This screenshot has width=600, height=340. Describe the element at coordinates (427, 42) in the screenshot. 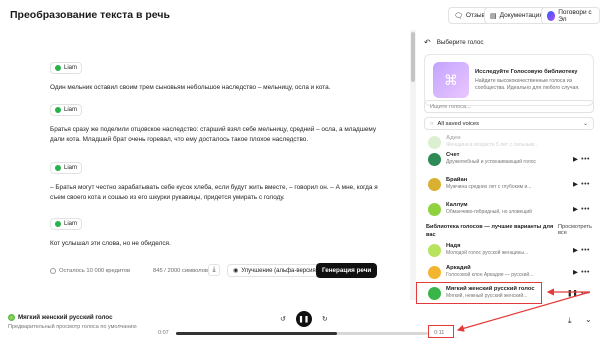

I see `back-icon: ↶` at that location.